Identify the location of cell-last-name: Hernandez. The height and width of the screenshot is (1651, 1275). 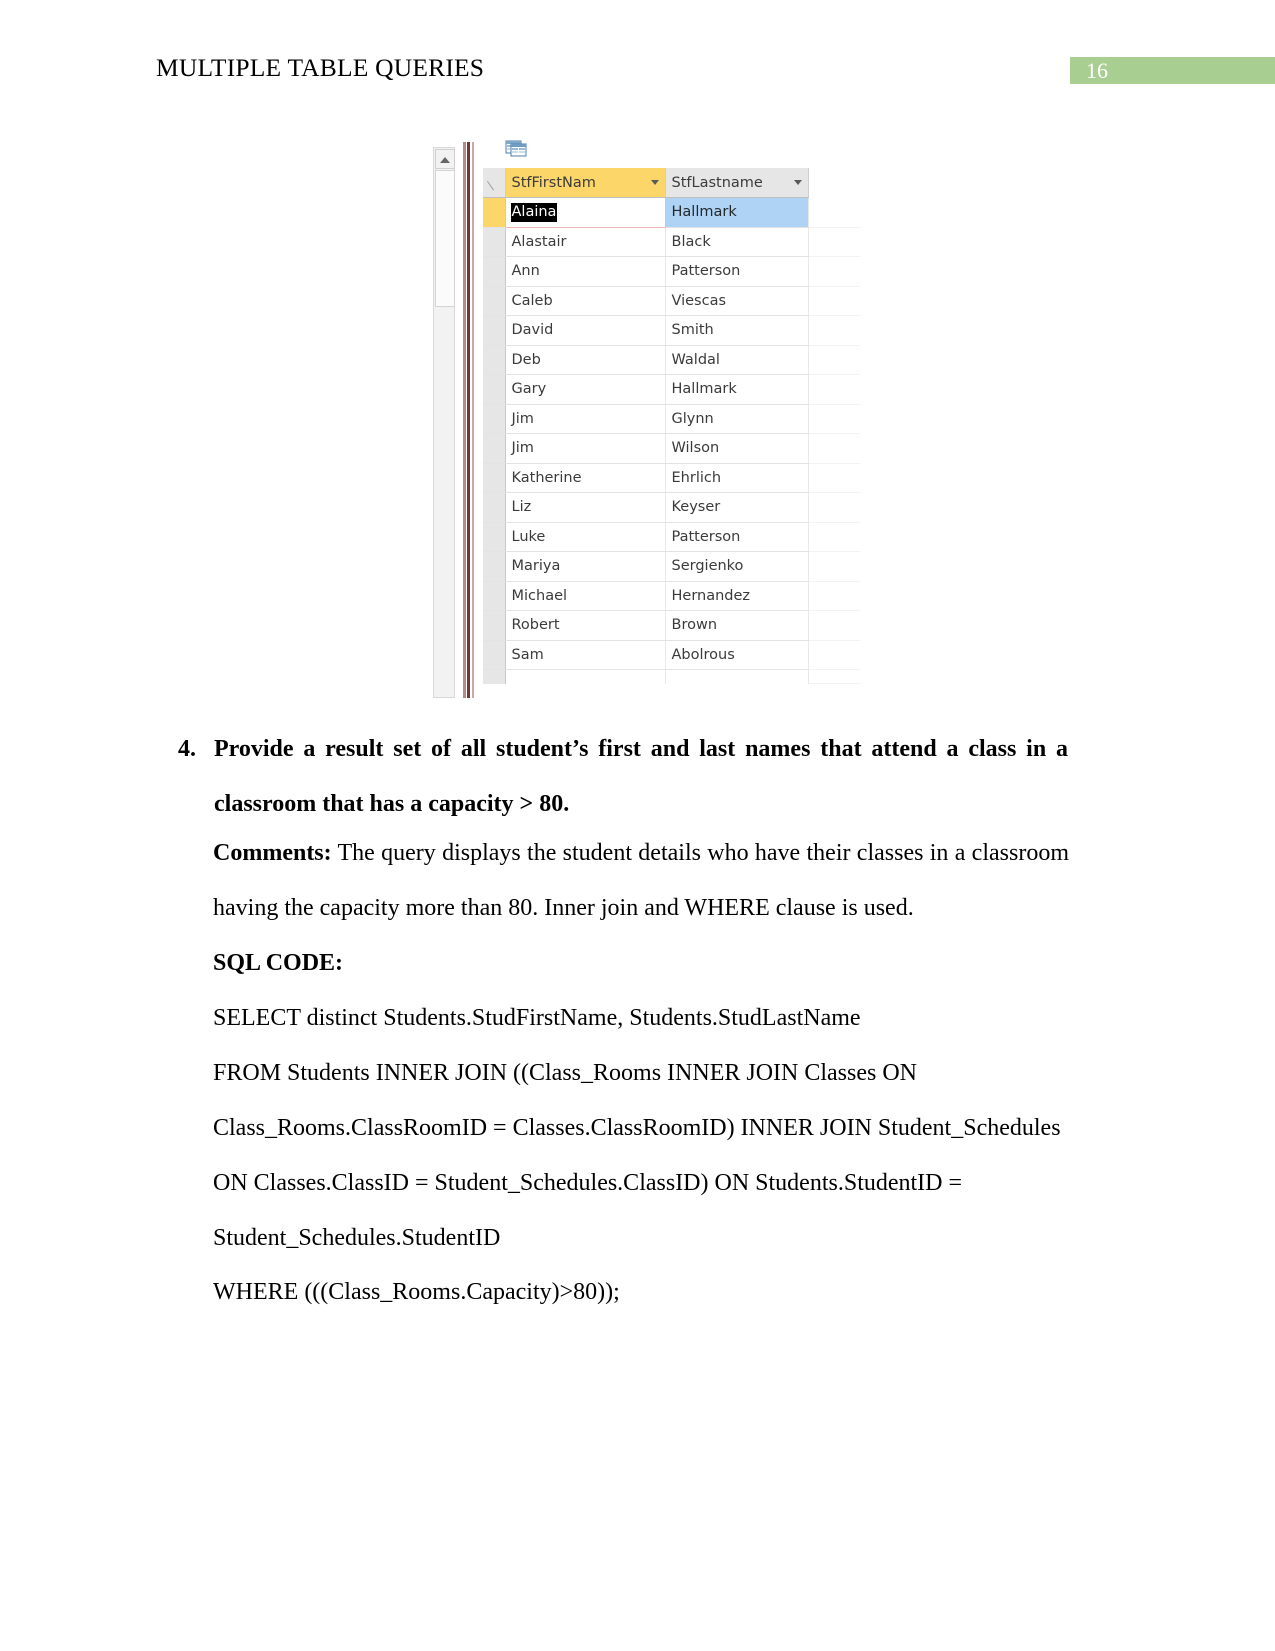
(737, 596).